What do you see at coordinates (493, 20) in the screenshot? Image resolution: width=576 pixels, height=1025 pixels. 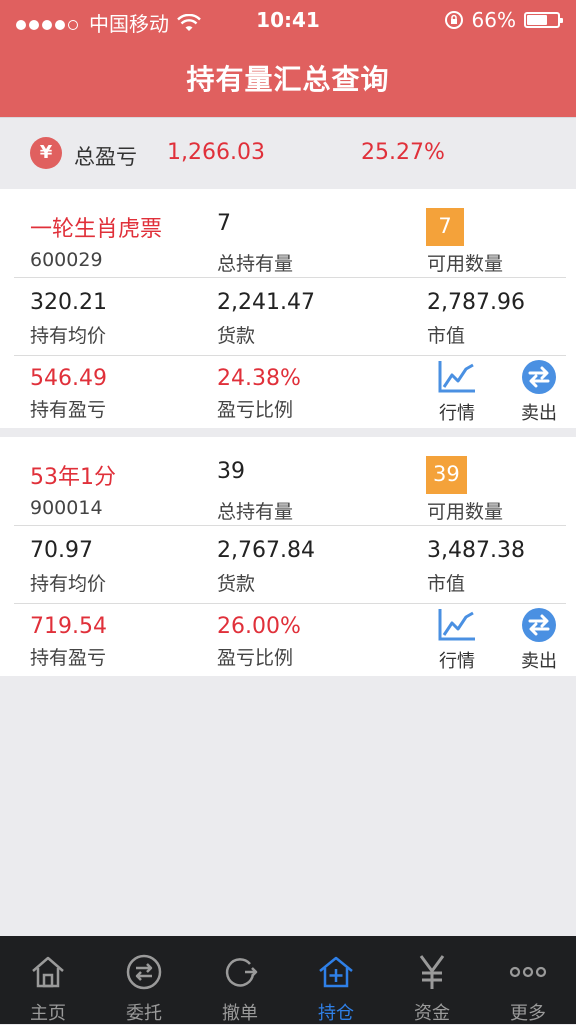 I see `battery-percent: 66%` at bounding box center [493, 20].